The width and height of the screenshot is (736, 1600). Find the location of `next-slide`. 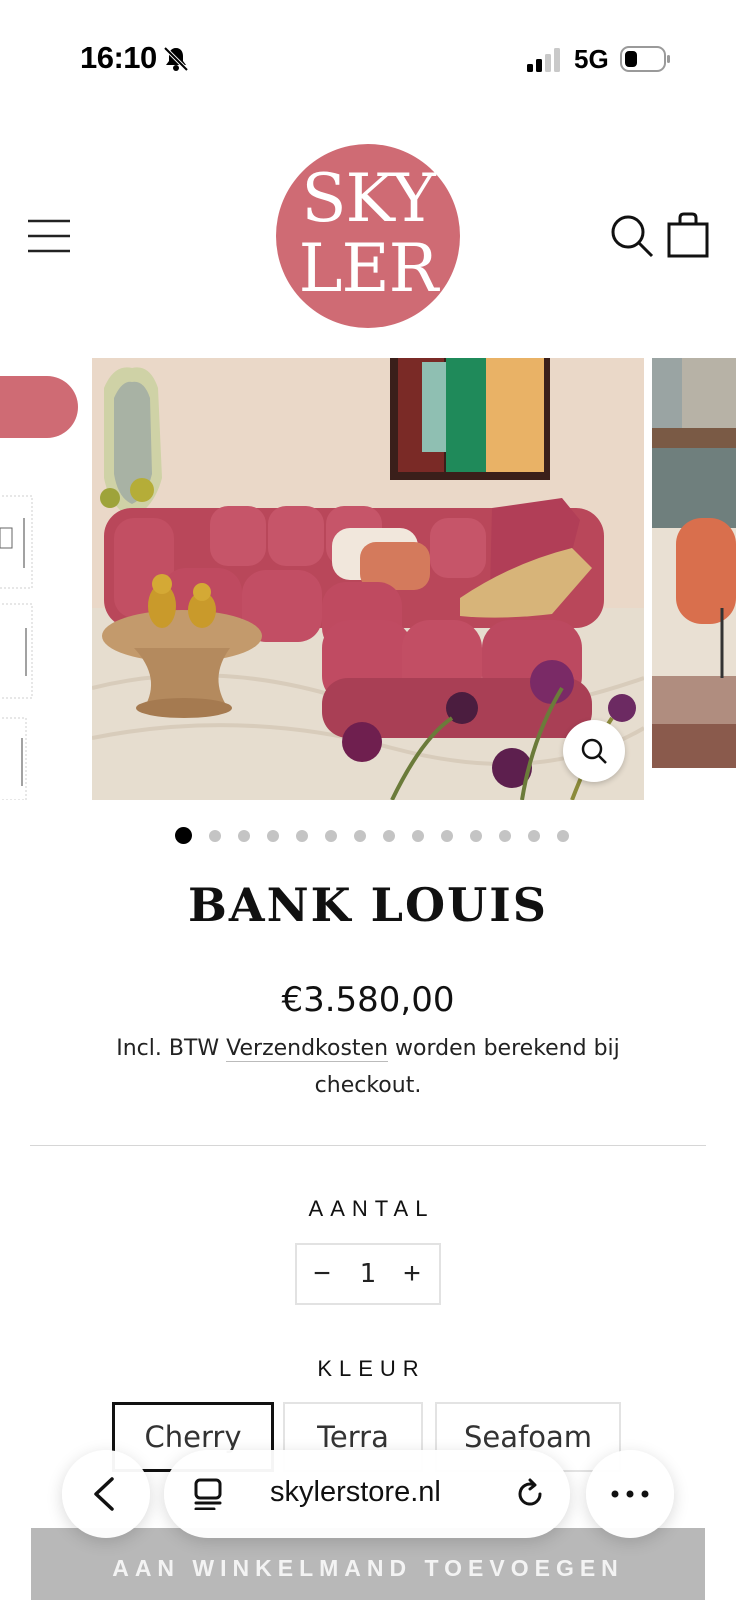

next-slide is located at coordinates (694, 563).